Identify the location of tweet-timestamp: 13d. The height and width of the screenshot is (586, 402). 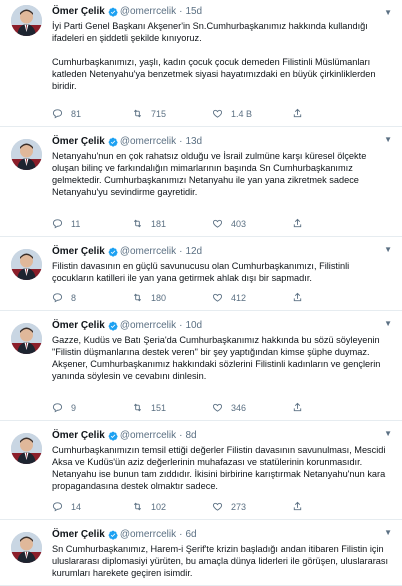
(193, 141).